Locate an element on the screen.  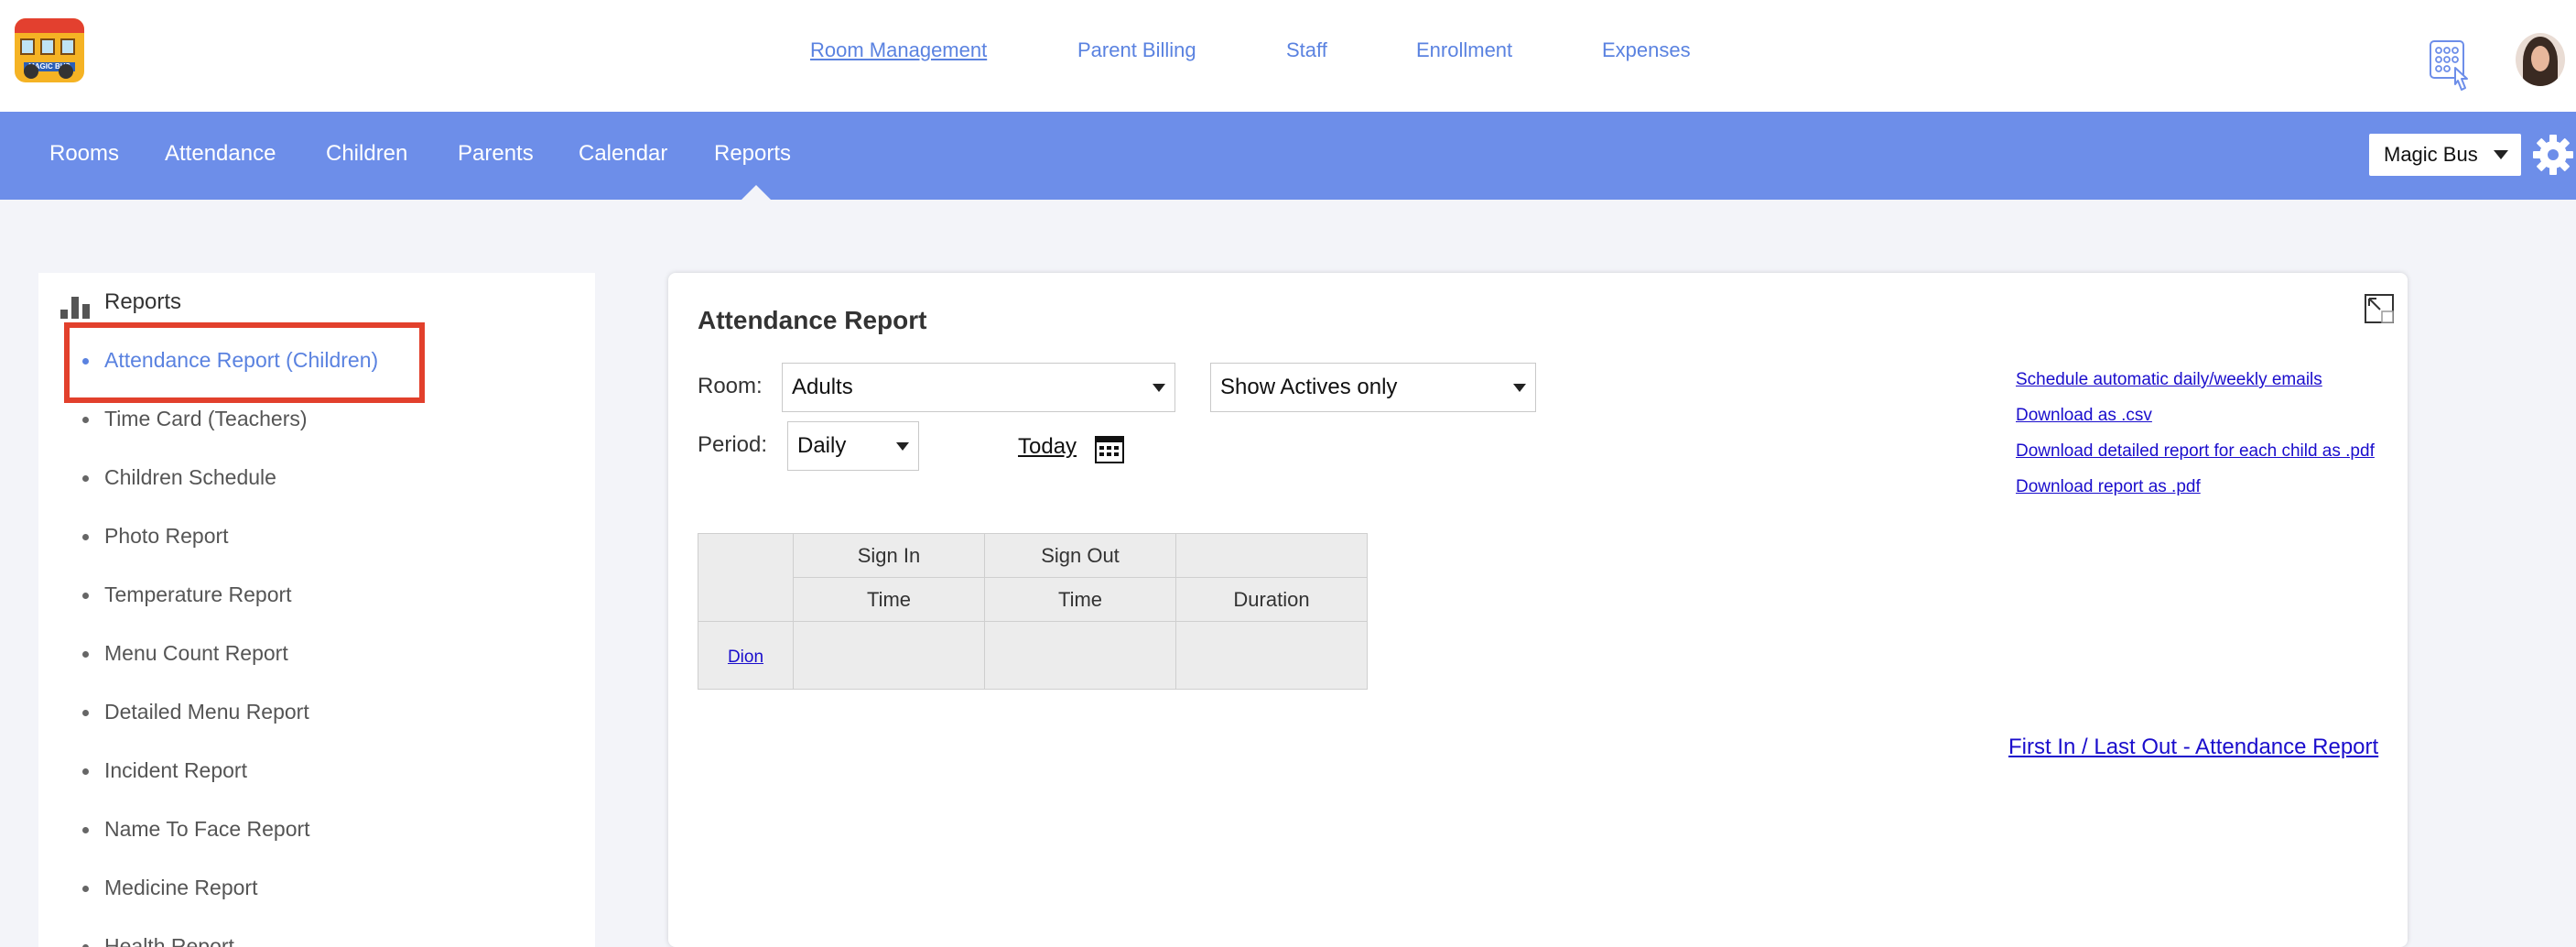
report-item-menu-count: Menu Count Report is located at coordinates (230, 671).